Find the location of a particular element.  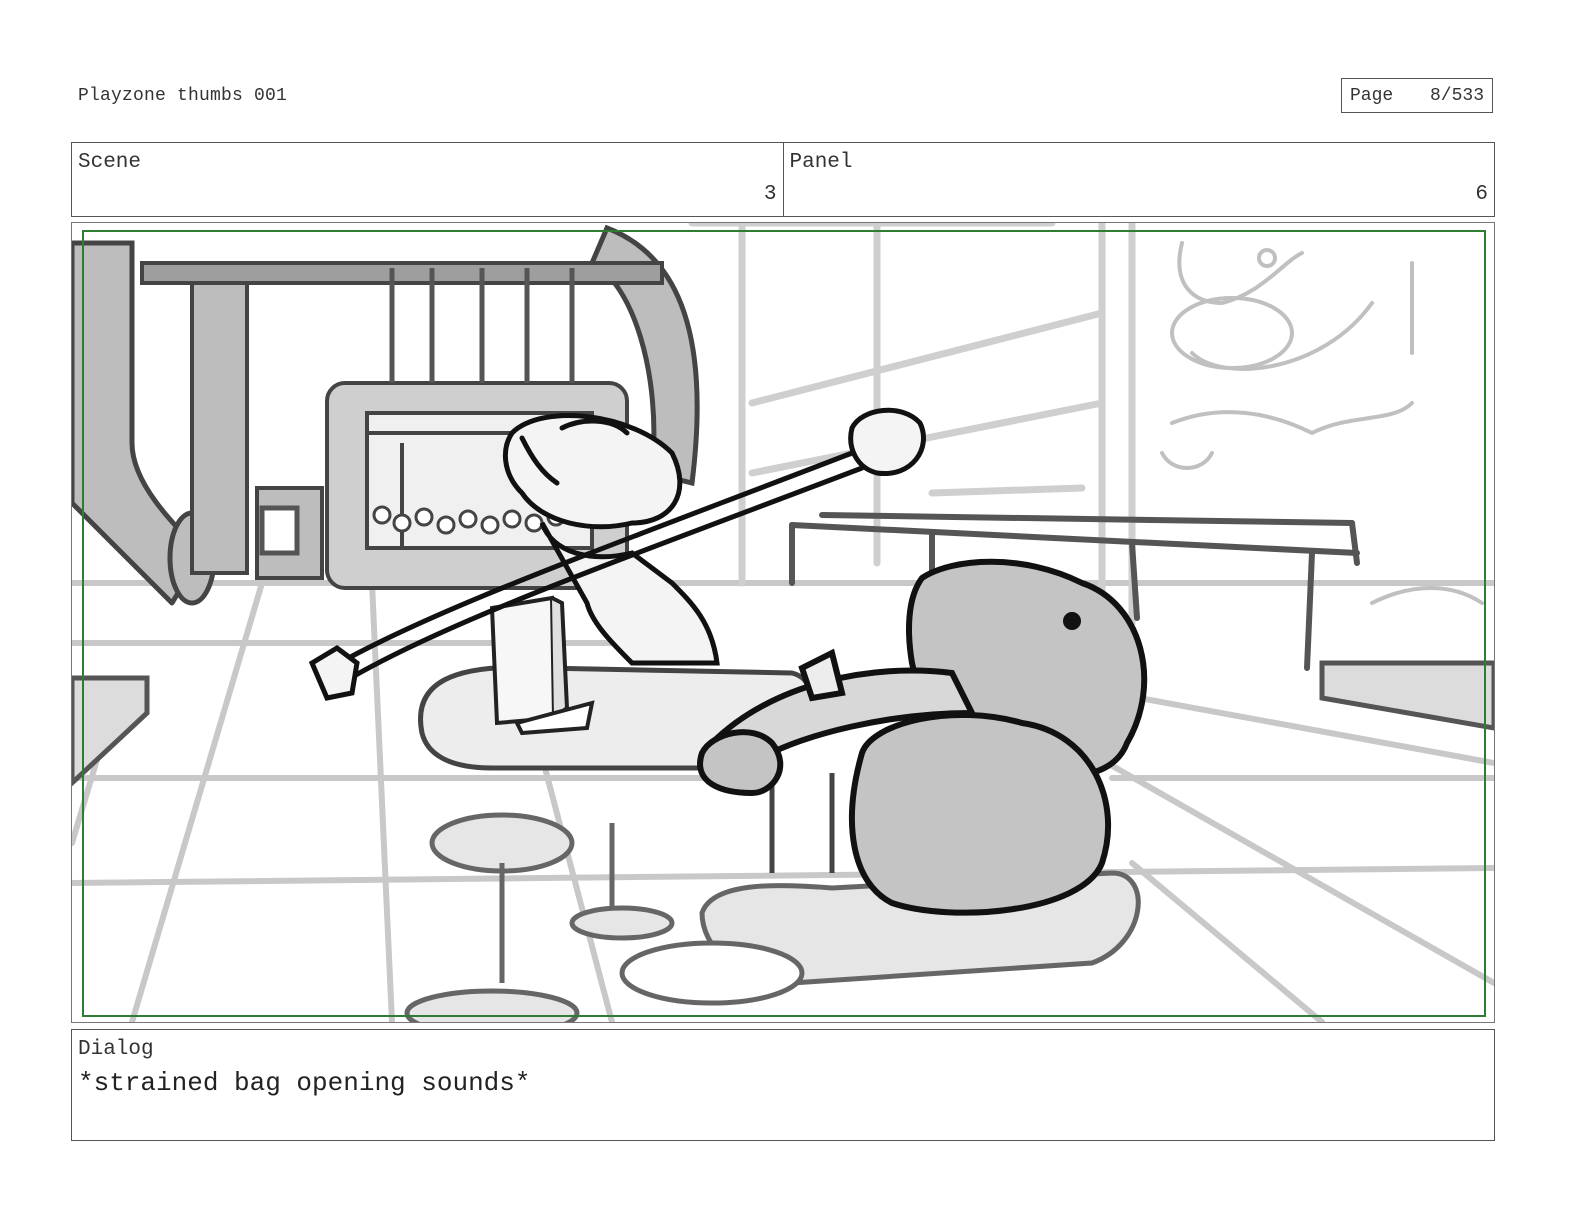

scene-label: Scene is located at coordinates (110, 162).